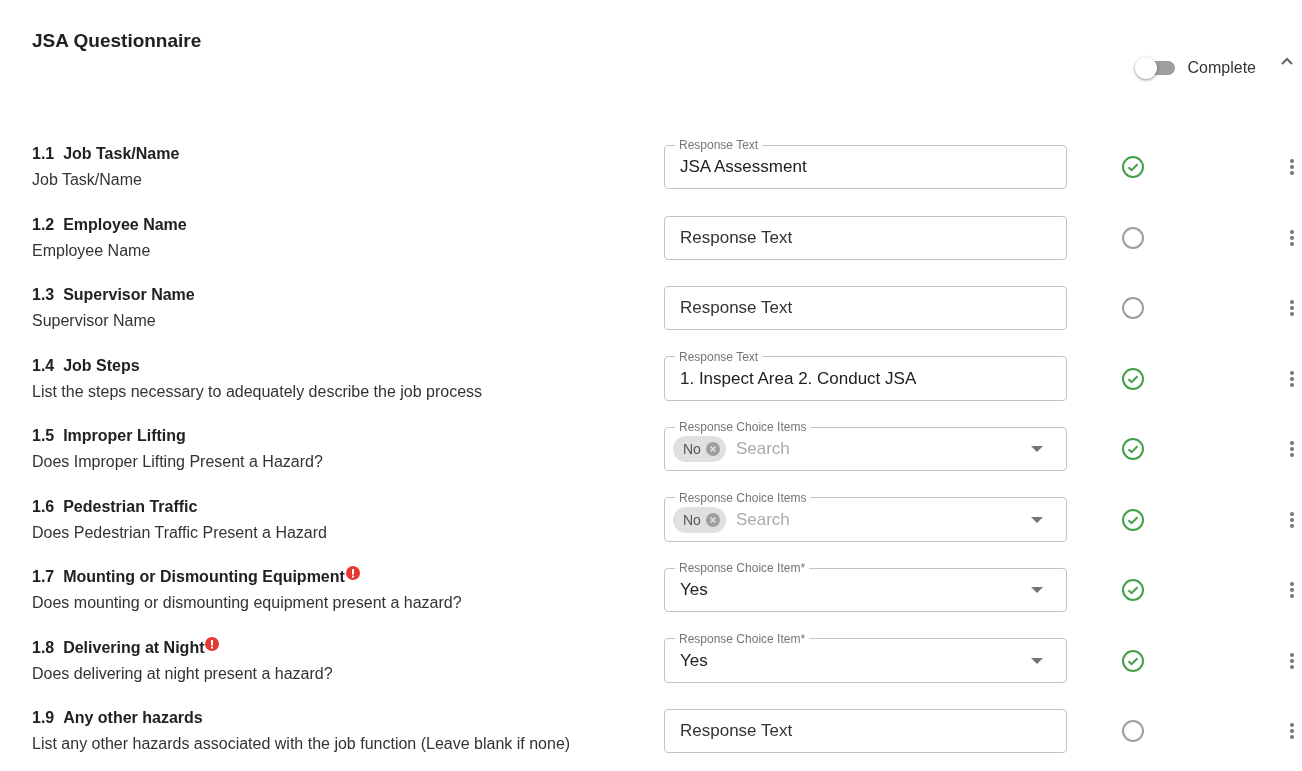  I want to click on question-description: List the steps necessary to adequately describe the job process, so click(258, 391).